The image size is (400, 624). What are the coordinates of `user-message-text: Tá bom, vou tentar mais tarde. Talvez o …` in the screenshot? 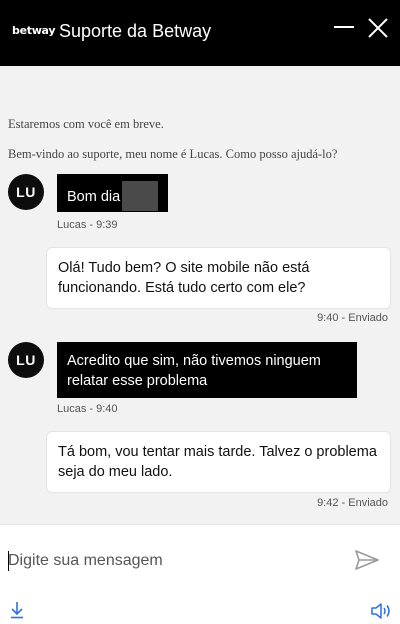 It's located at (217, 462).